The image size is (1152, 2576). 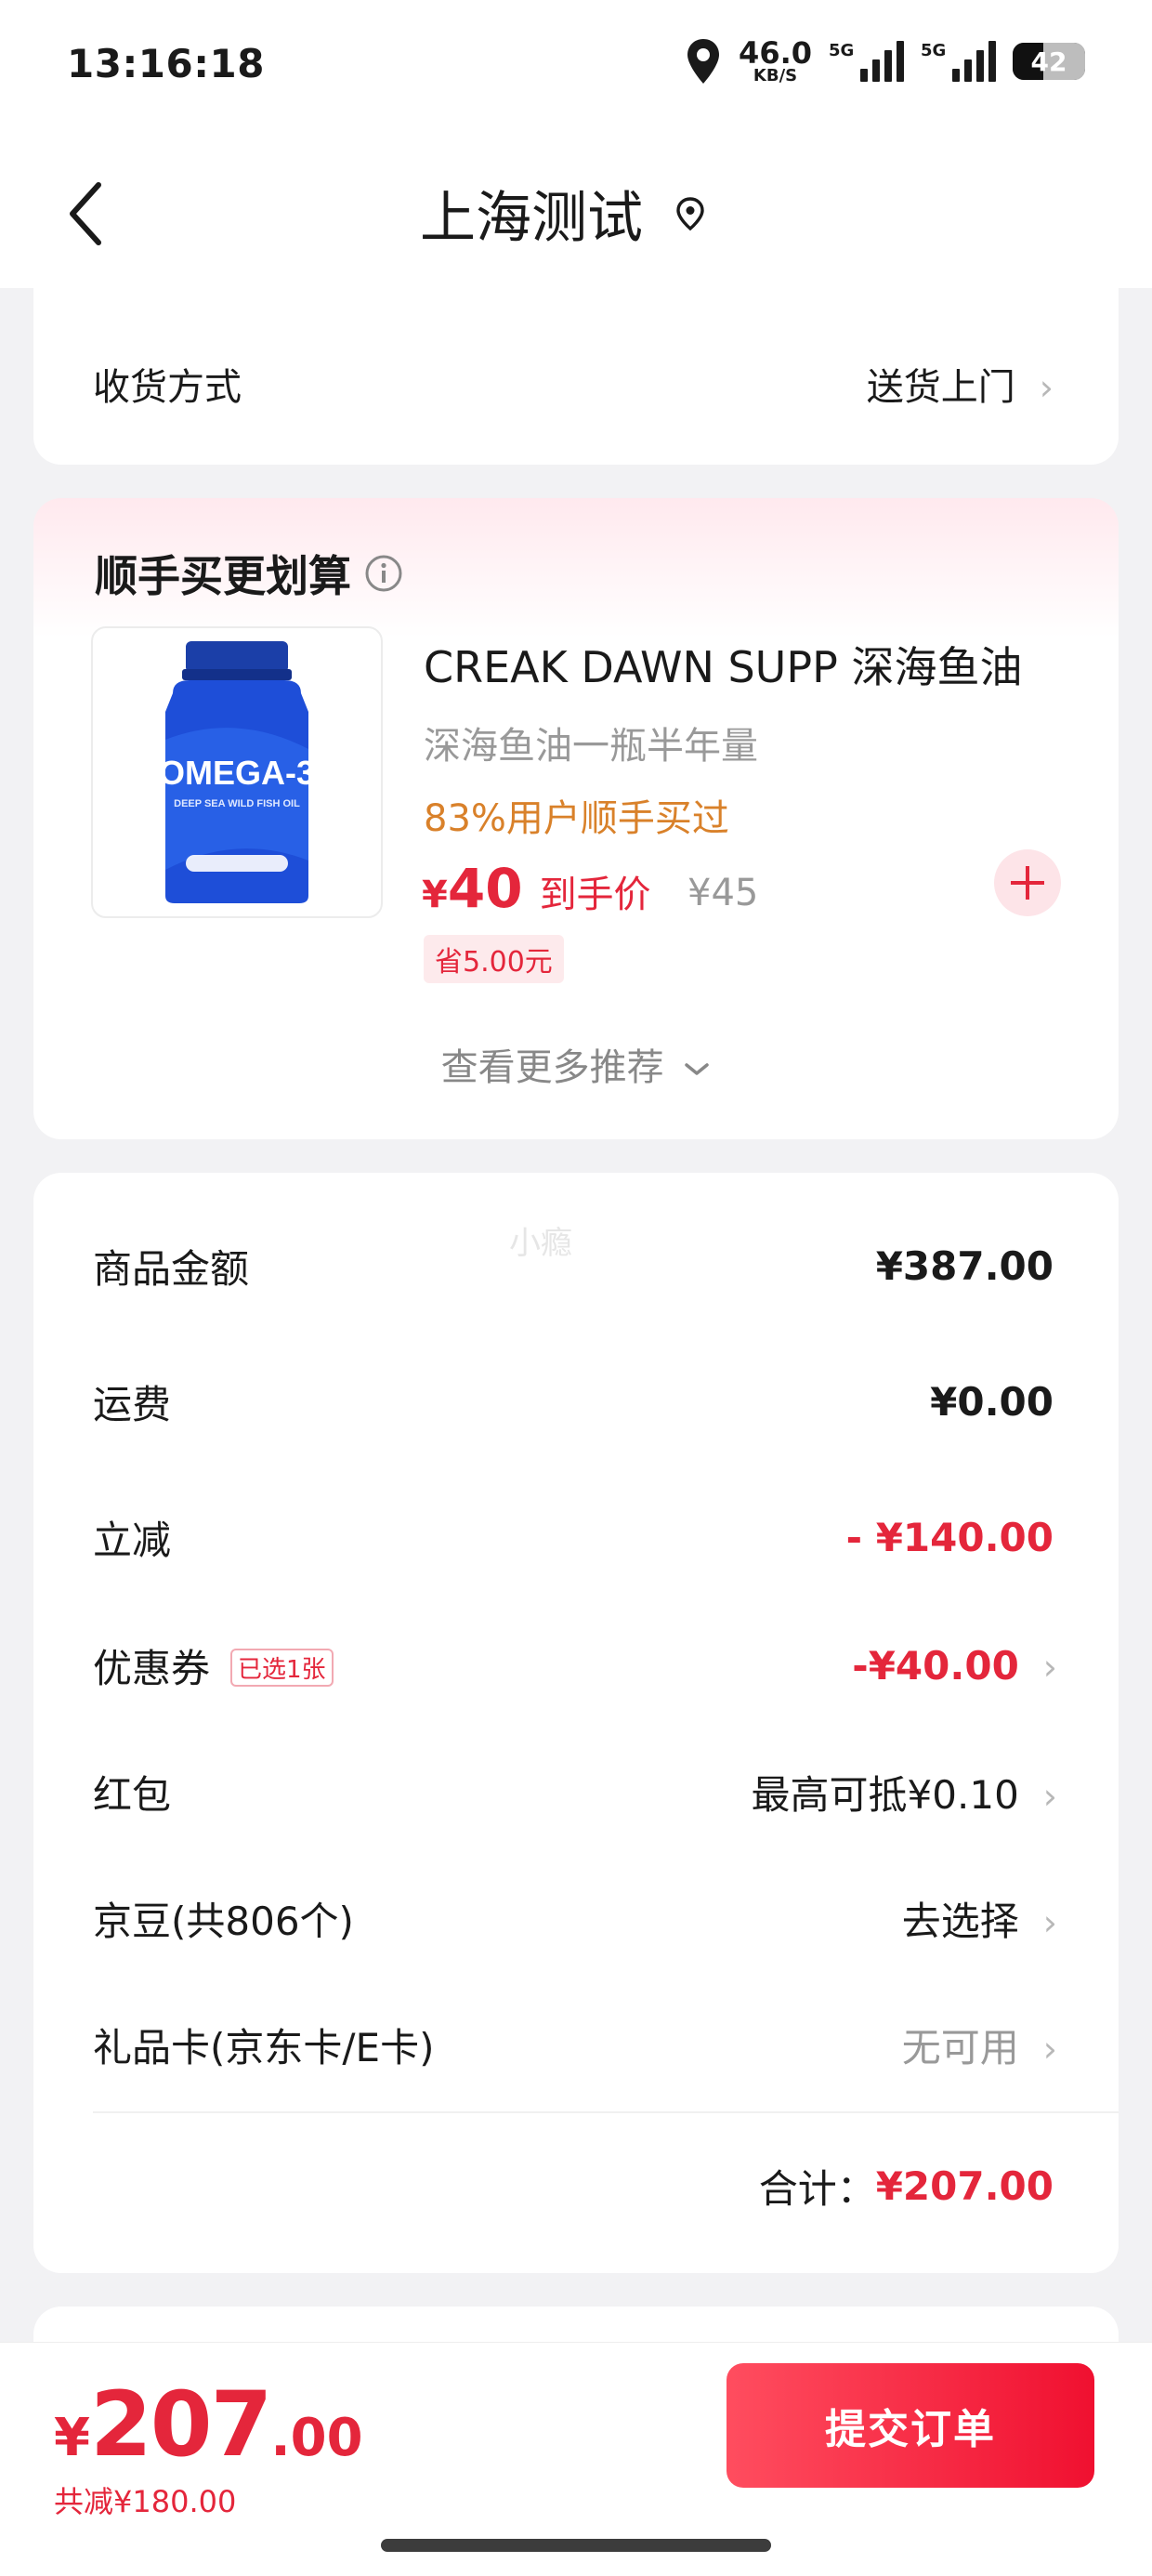 I want to click on fish-oil-bottle-image: OMEGA-3 DEEP SEA WILD FISH OIL, so click(x=237, y=772).